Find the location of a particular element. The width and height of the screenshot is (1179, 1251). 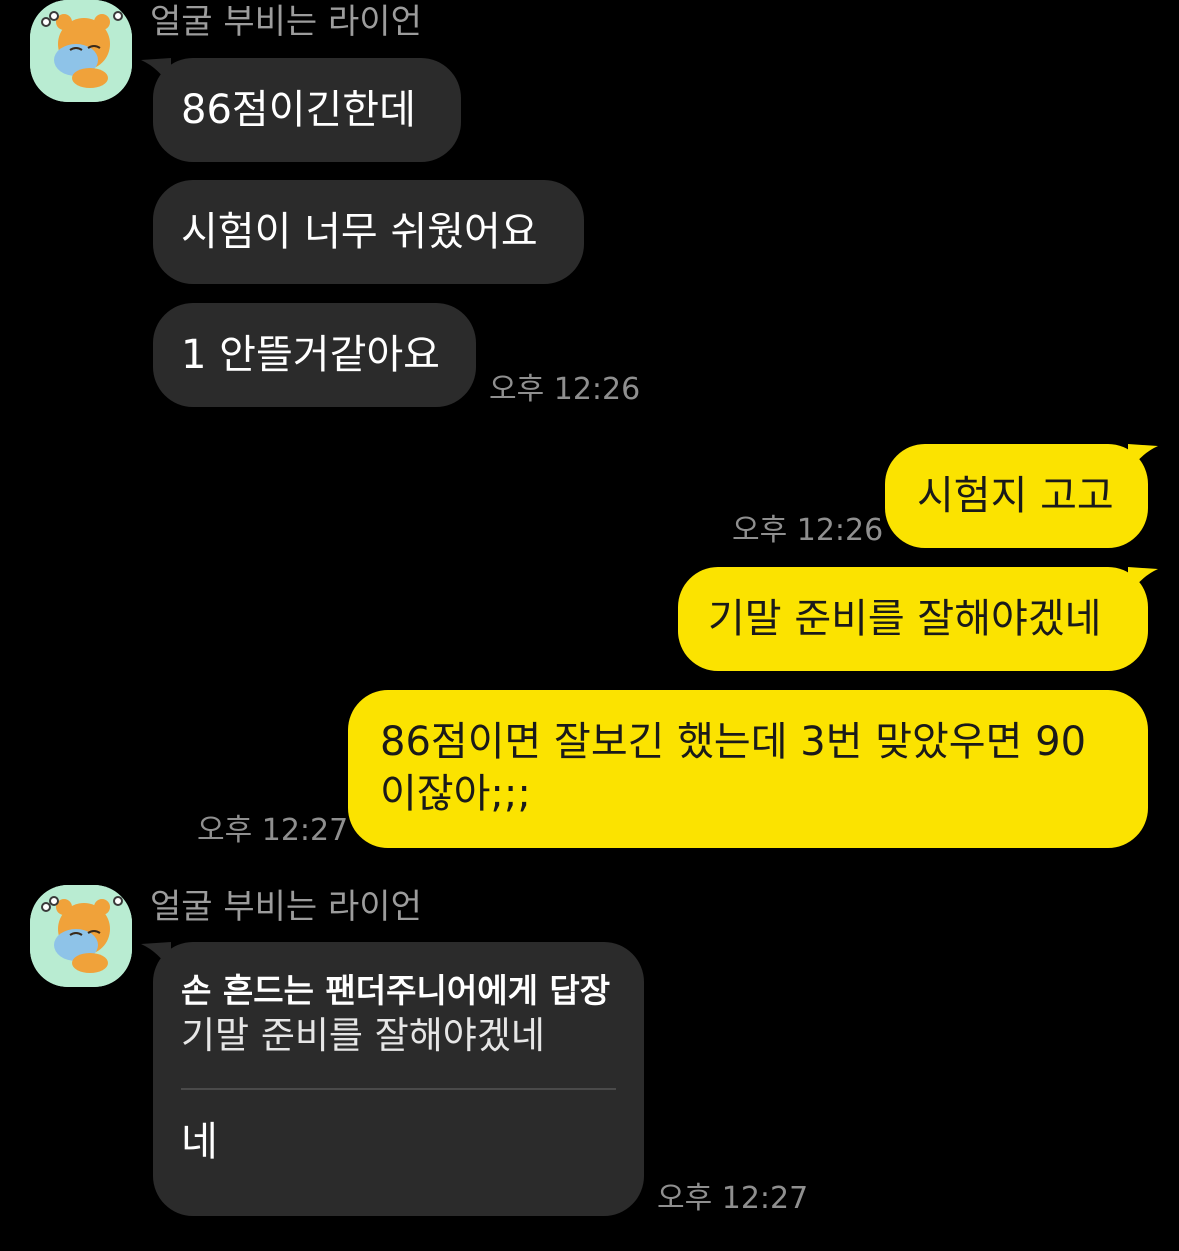

outgoing-message-1: 시험지 고고 is located at coordinates (1021, 496).